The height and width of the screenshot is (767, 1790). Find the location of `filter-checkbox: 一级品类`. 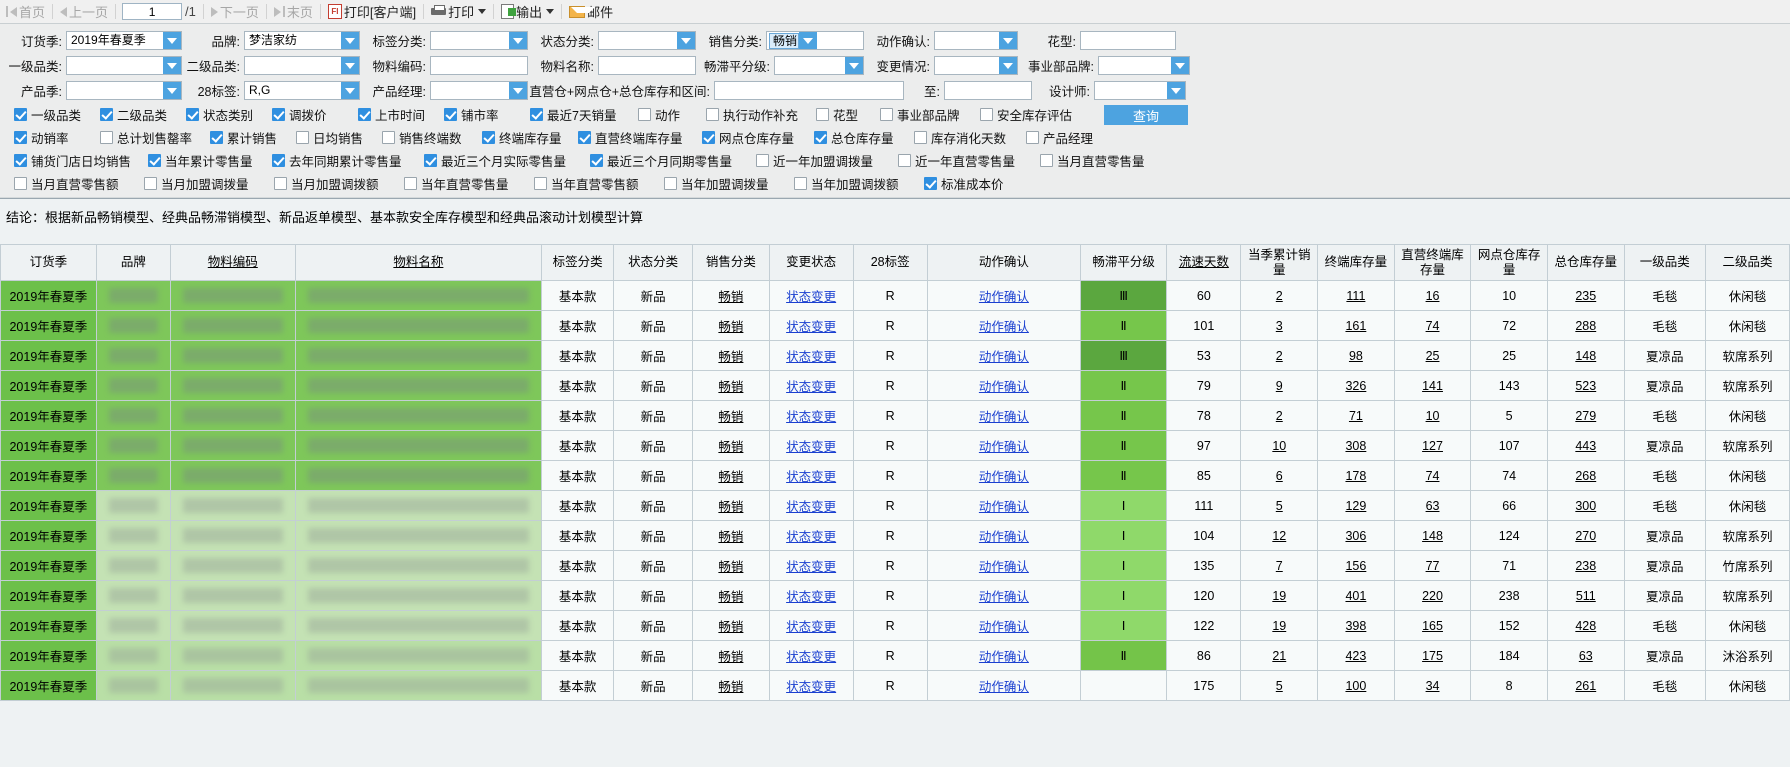

filter-checkbox: 一级品类 is located at coordinates (57, 114).